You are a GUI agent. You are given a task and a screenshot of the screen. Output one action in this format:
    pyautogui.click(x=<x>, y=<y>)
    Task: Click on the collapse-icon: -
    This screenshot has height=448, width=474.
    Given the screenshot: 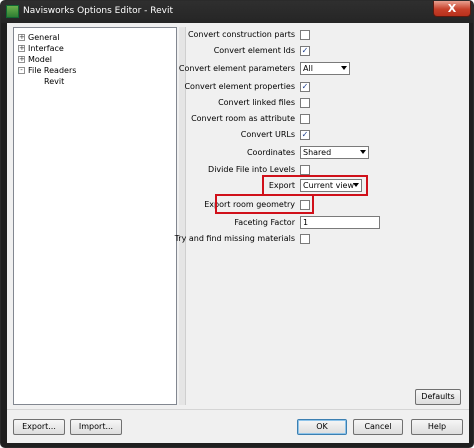 What is the action you would take?
    pyautogui.click(x=21, y=70)
    